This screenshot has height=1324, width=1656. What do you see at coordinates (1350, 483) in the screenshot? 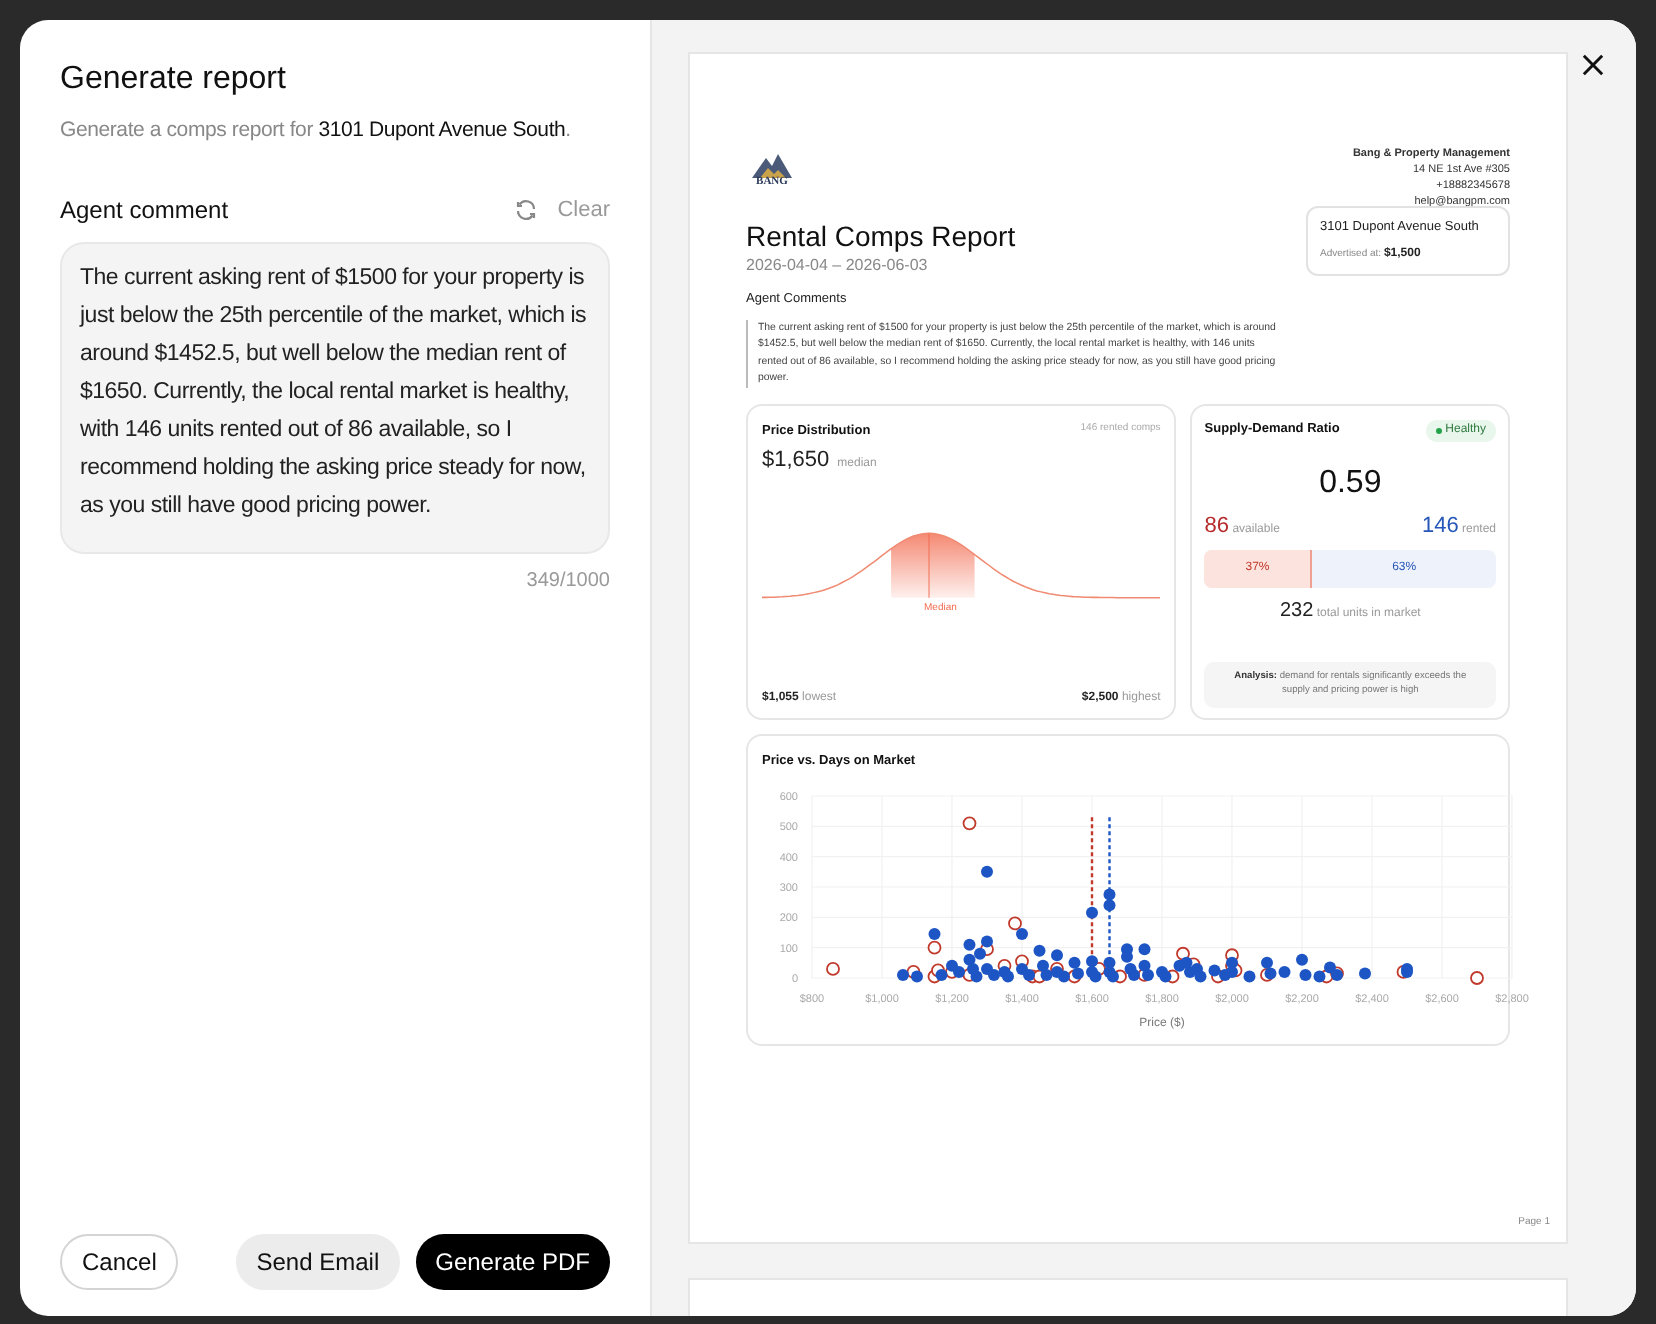
I see `ratio-value: 0.59` at bounding box center [1350, 483].